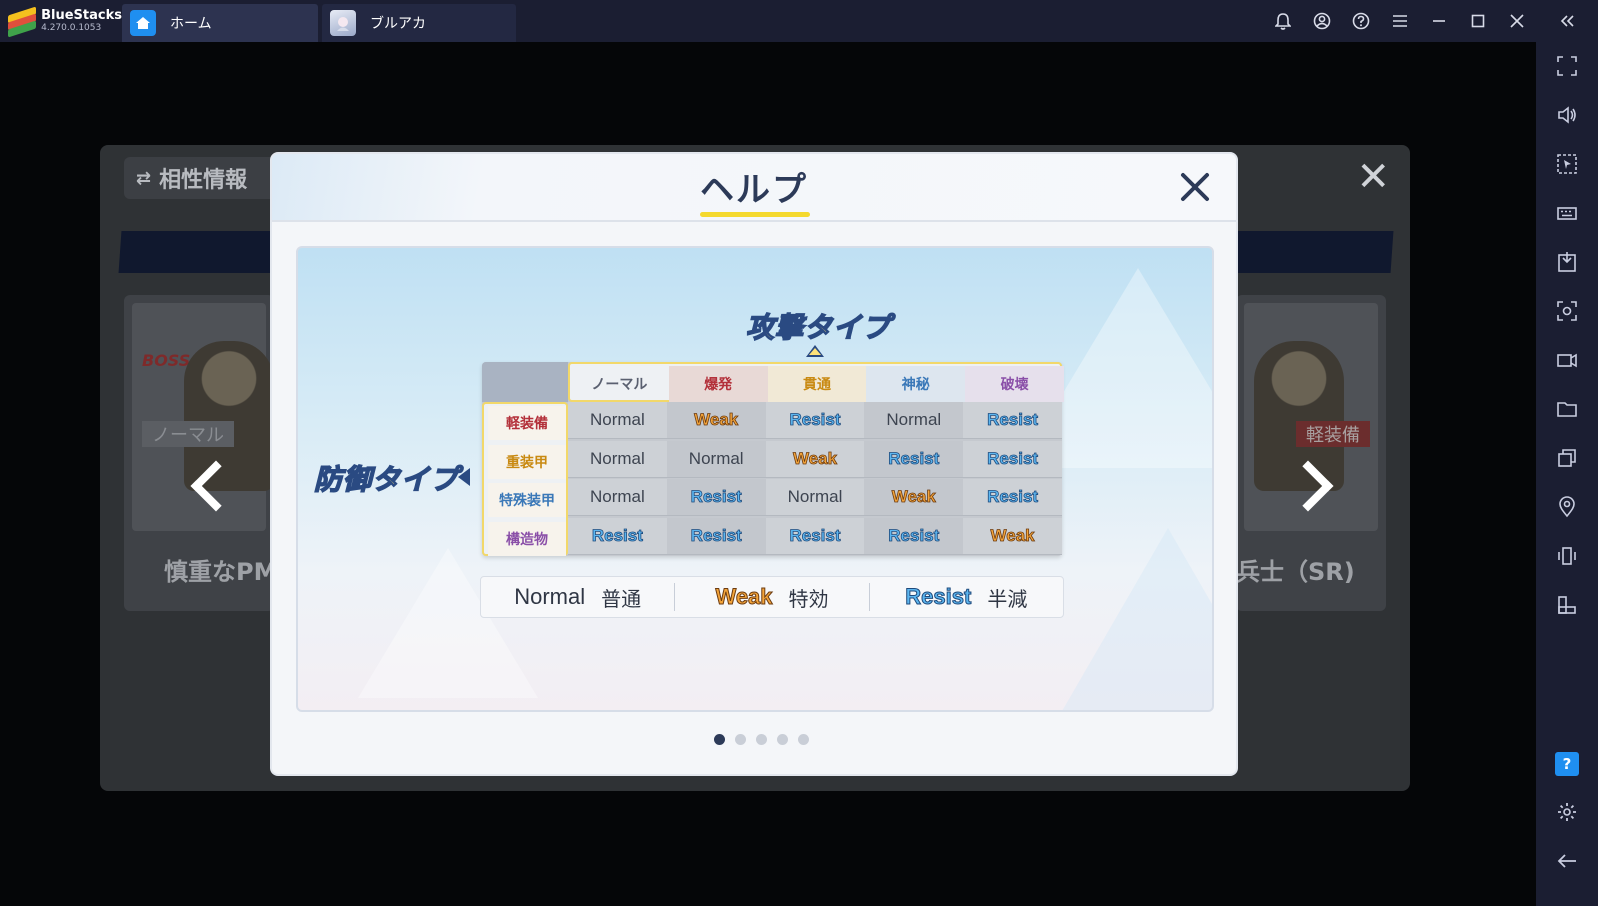 Image resolution: width=1598 pixels, height=906 pixels. What do you see at coordinates (1567, 213) in the screenshot?
I see `keyboard-icon` at bounding box center [1567, 213].